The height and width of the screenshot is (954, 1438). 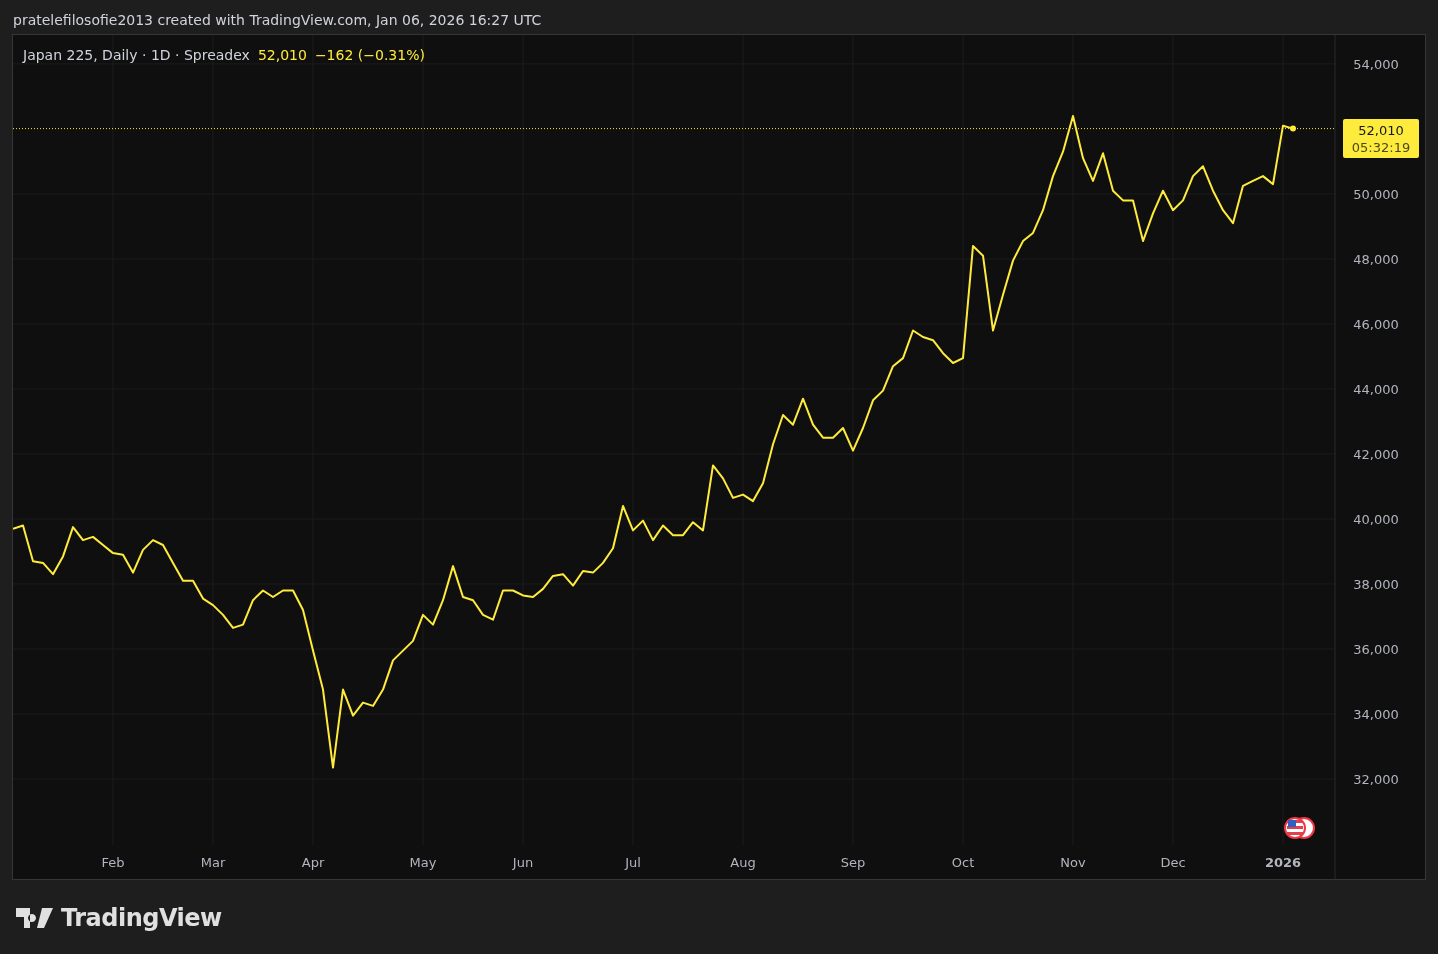 What do you see at coordinates (523, 862) in the screenshot?
I see `time-axis-label: Jun` at bounding box center [523, 862].